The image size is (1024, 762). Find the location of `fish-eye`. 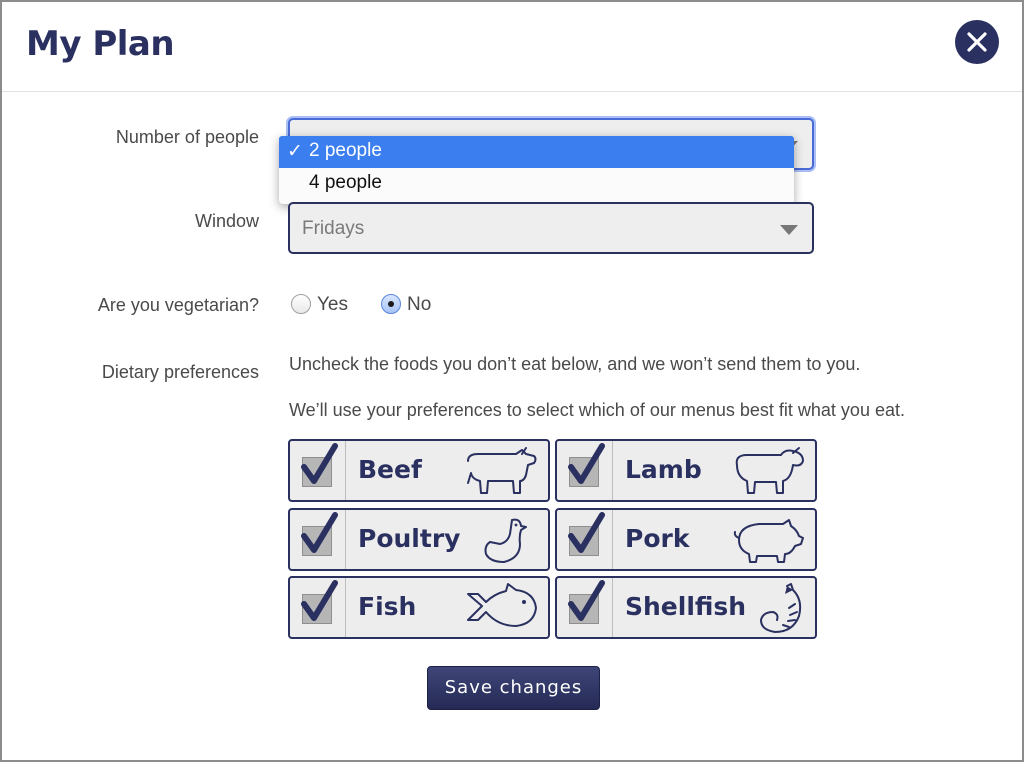

fish-eye is located at coordinates (524, 602).